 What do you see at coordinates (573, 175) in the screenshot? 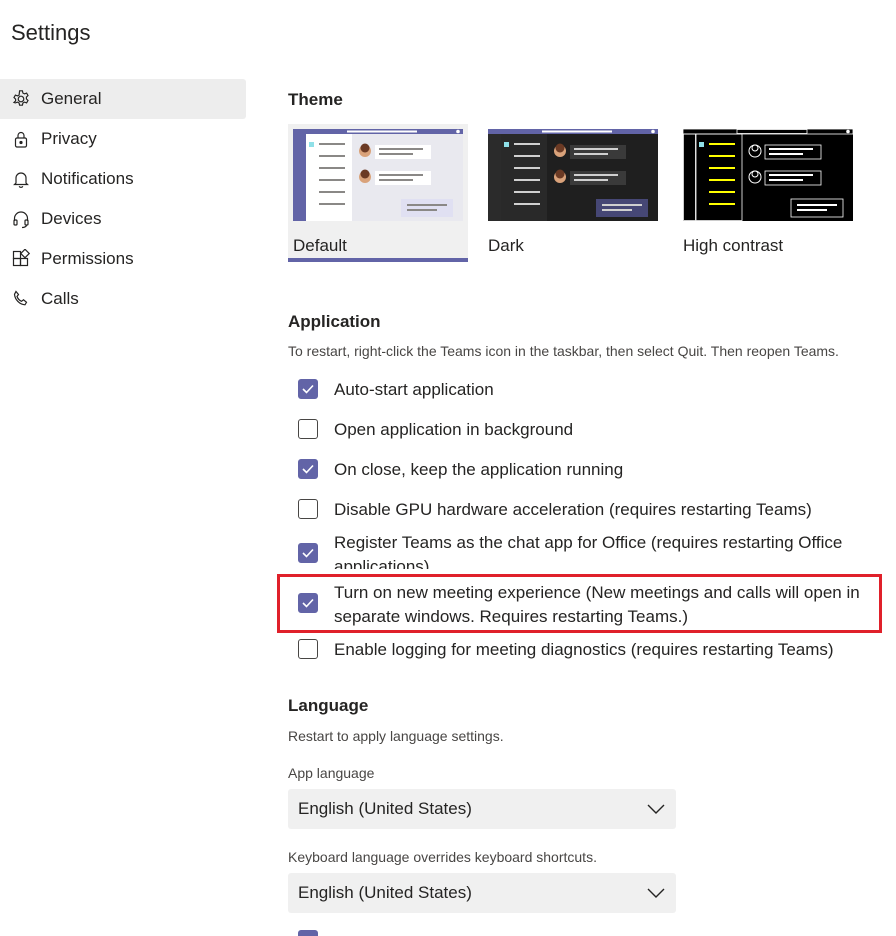
I see `theme-preview-dark` at bounding box center [573, 175].